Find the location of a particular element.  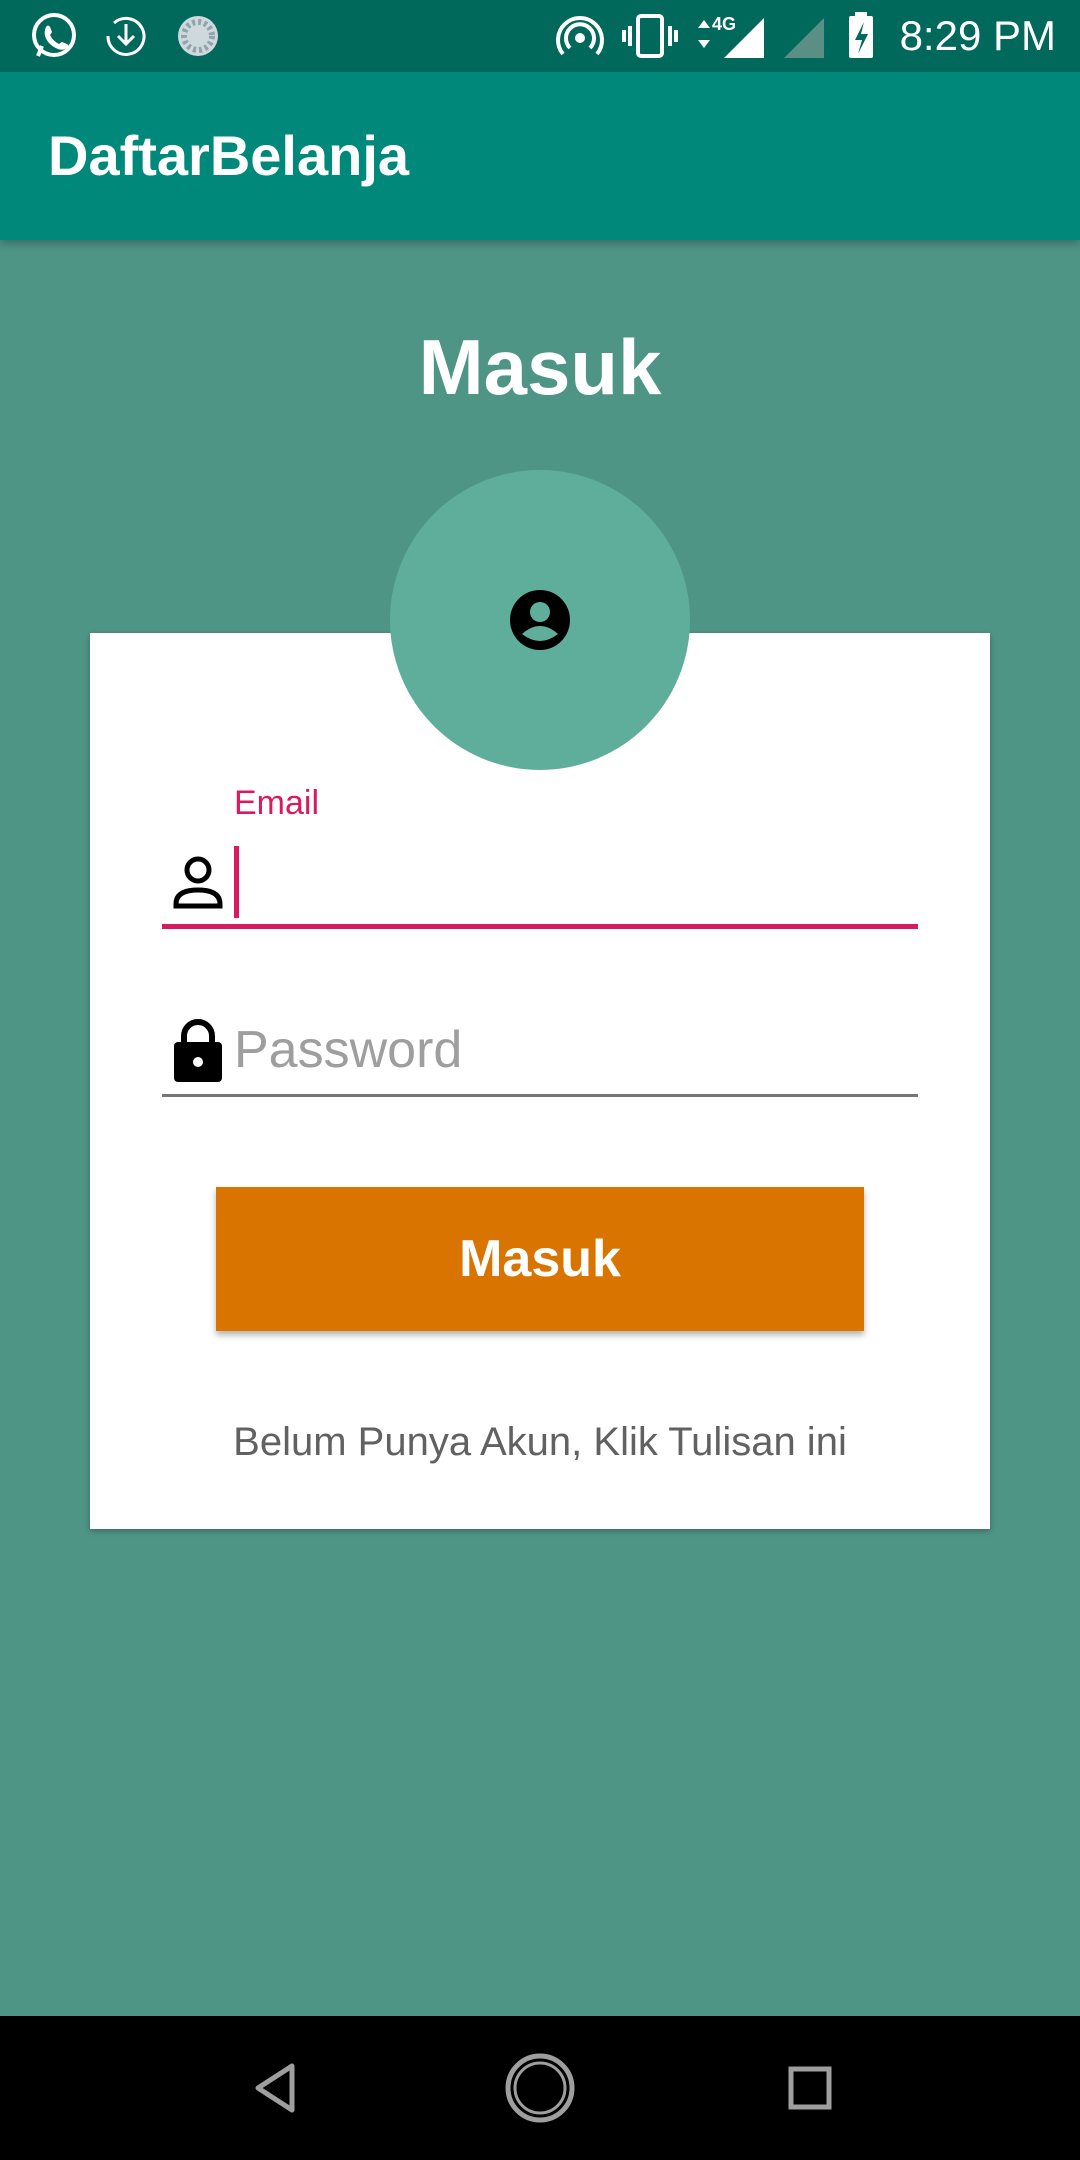

status-bar: 4G 8:29 PM is located at coordinates (540, 36).